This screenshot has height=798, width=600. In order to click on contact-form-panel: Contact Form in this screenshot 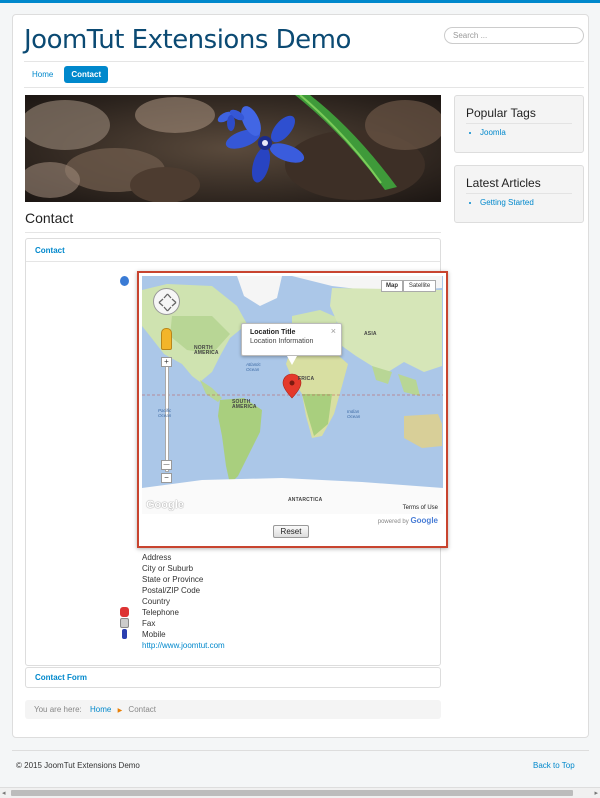, I will do `click(233, 677)`.